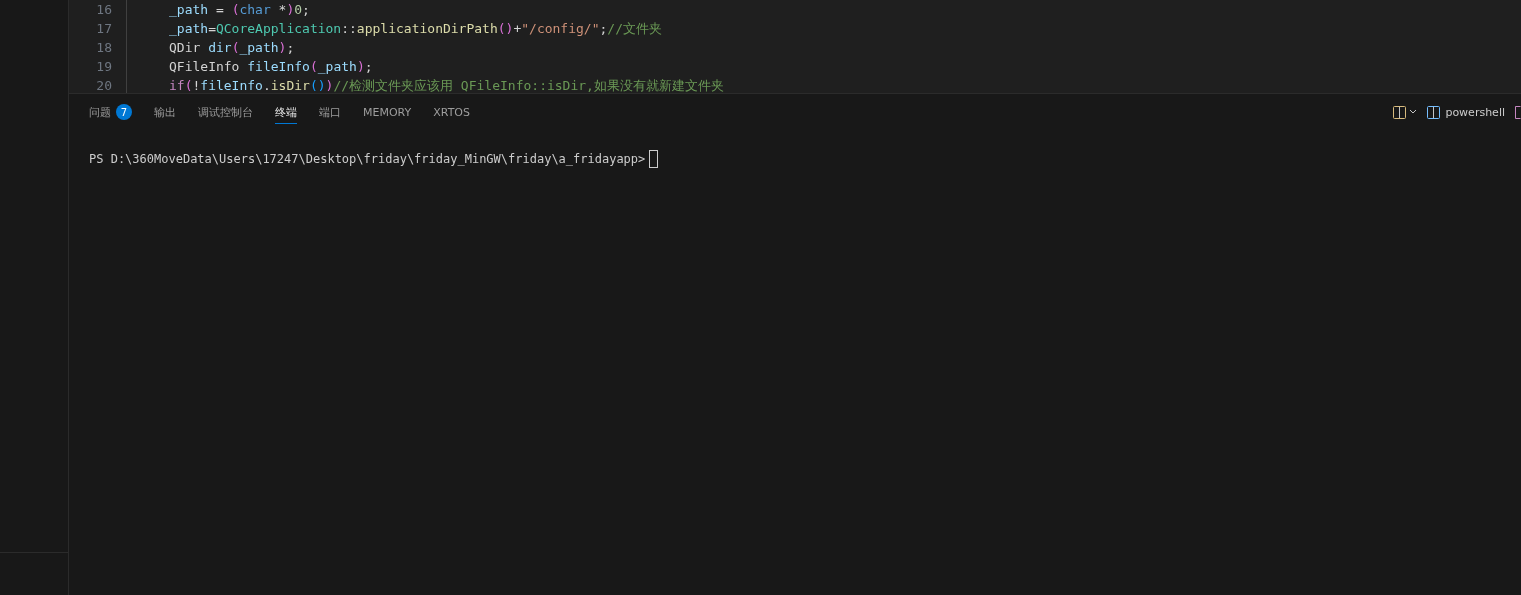  I want to click on panel-tab: 问题 7, so click(110, 112).